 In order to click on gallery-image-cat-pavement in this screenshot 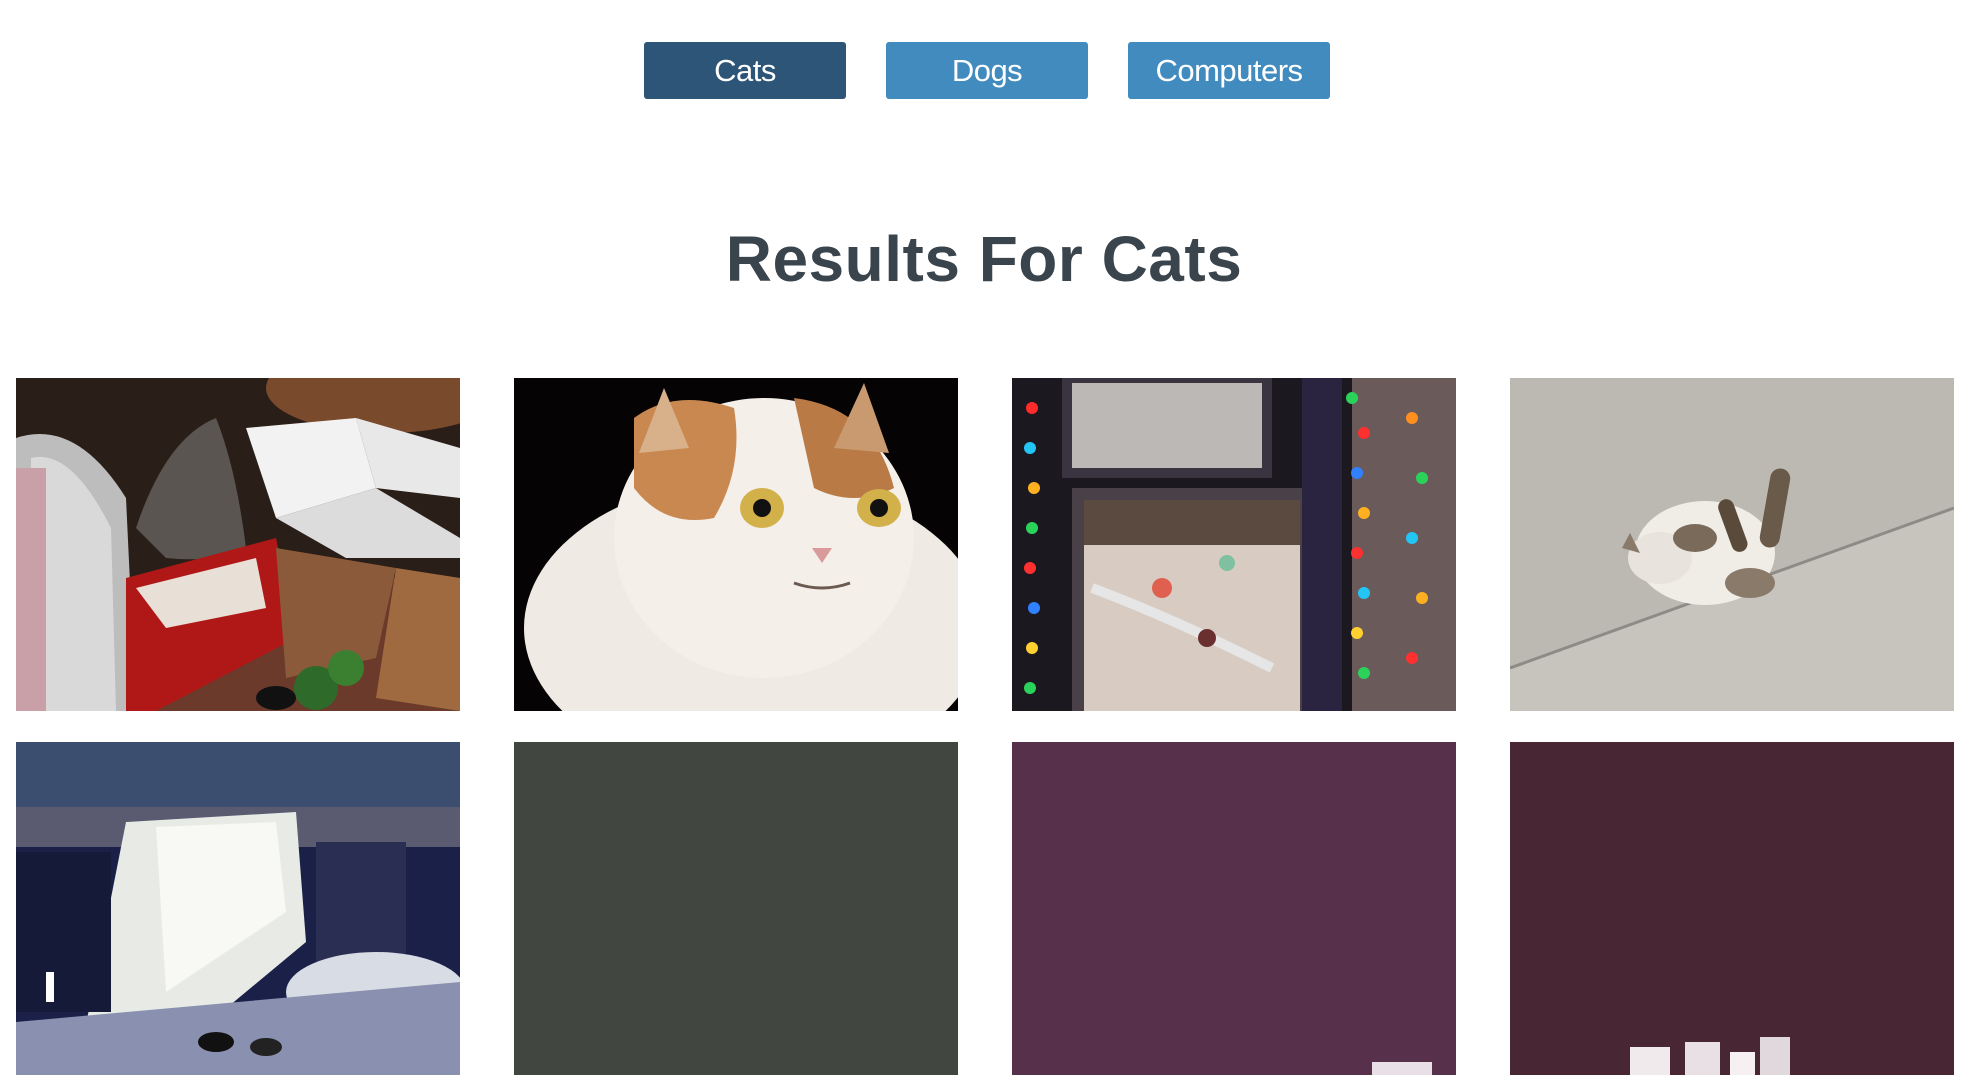, I will do `click(1732, 544)`.